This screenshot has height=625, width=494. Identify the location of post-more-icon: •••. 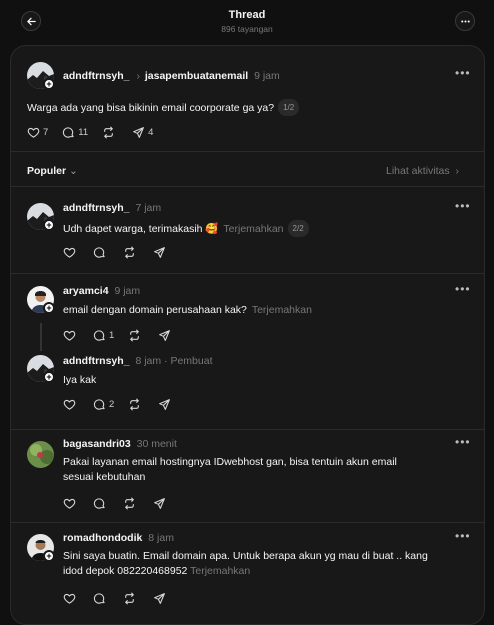
(463, 73).